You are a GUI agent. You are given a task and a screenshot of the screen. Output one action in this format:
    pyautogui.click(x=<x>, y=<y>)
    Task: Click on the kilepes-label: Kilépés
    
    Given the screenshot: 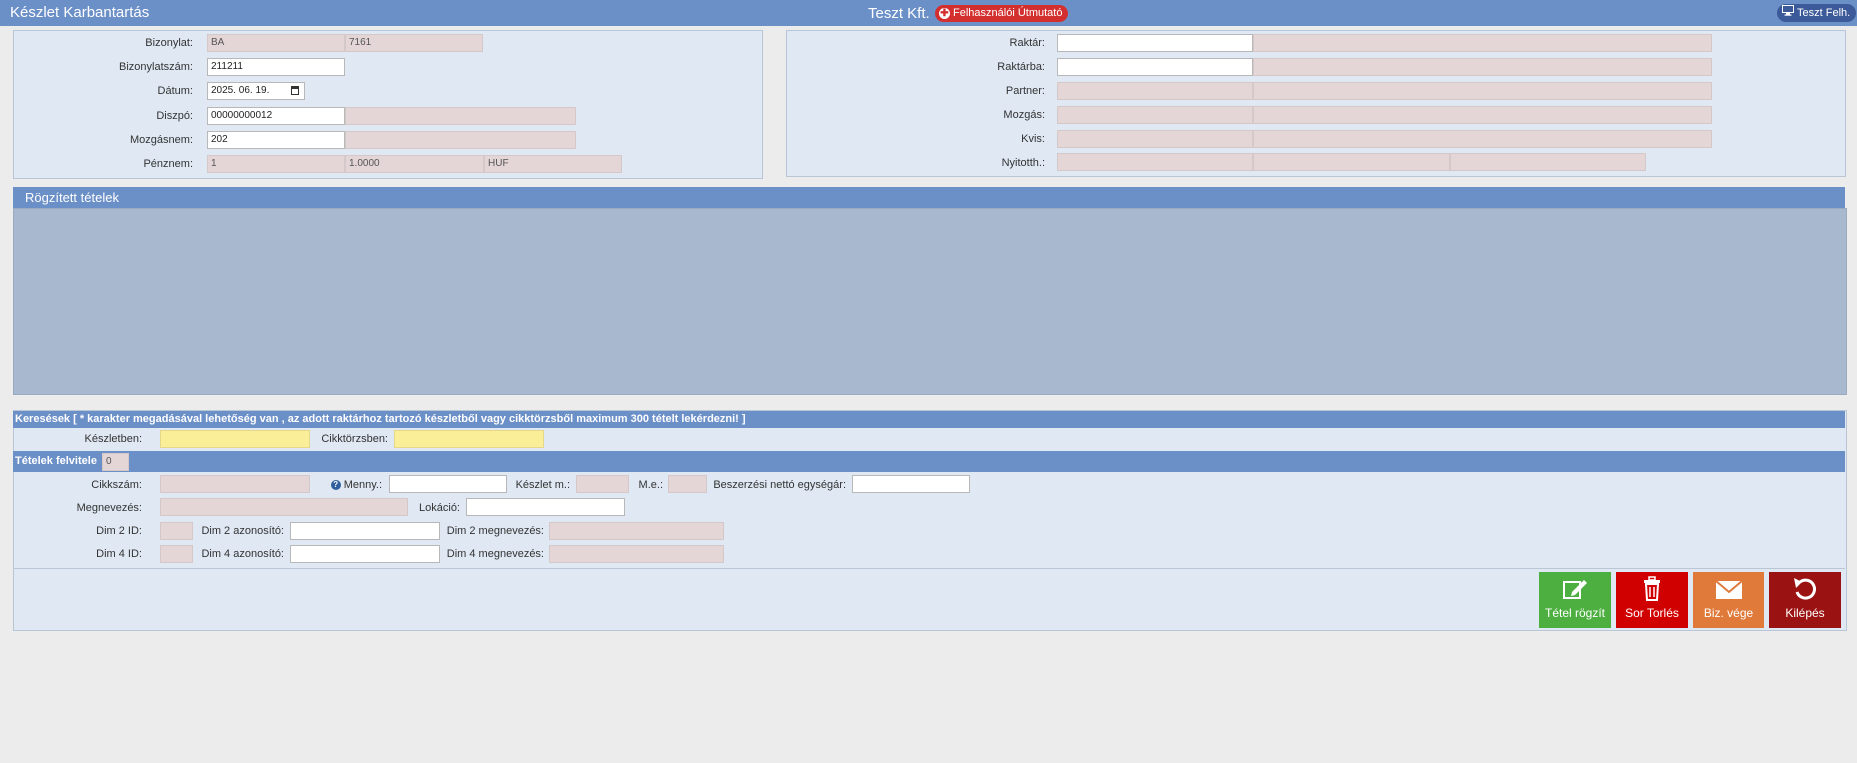 What is the action you would take?
    pyautogui.click(x=1805, y=613)
    